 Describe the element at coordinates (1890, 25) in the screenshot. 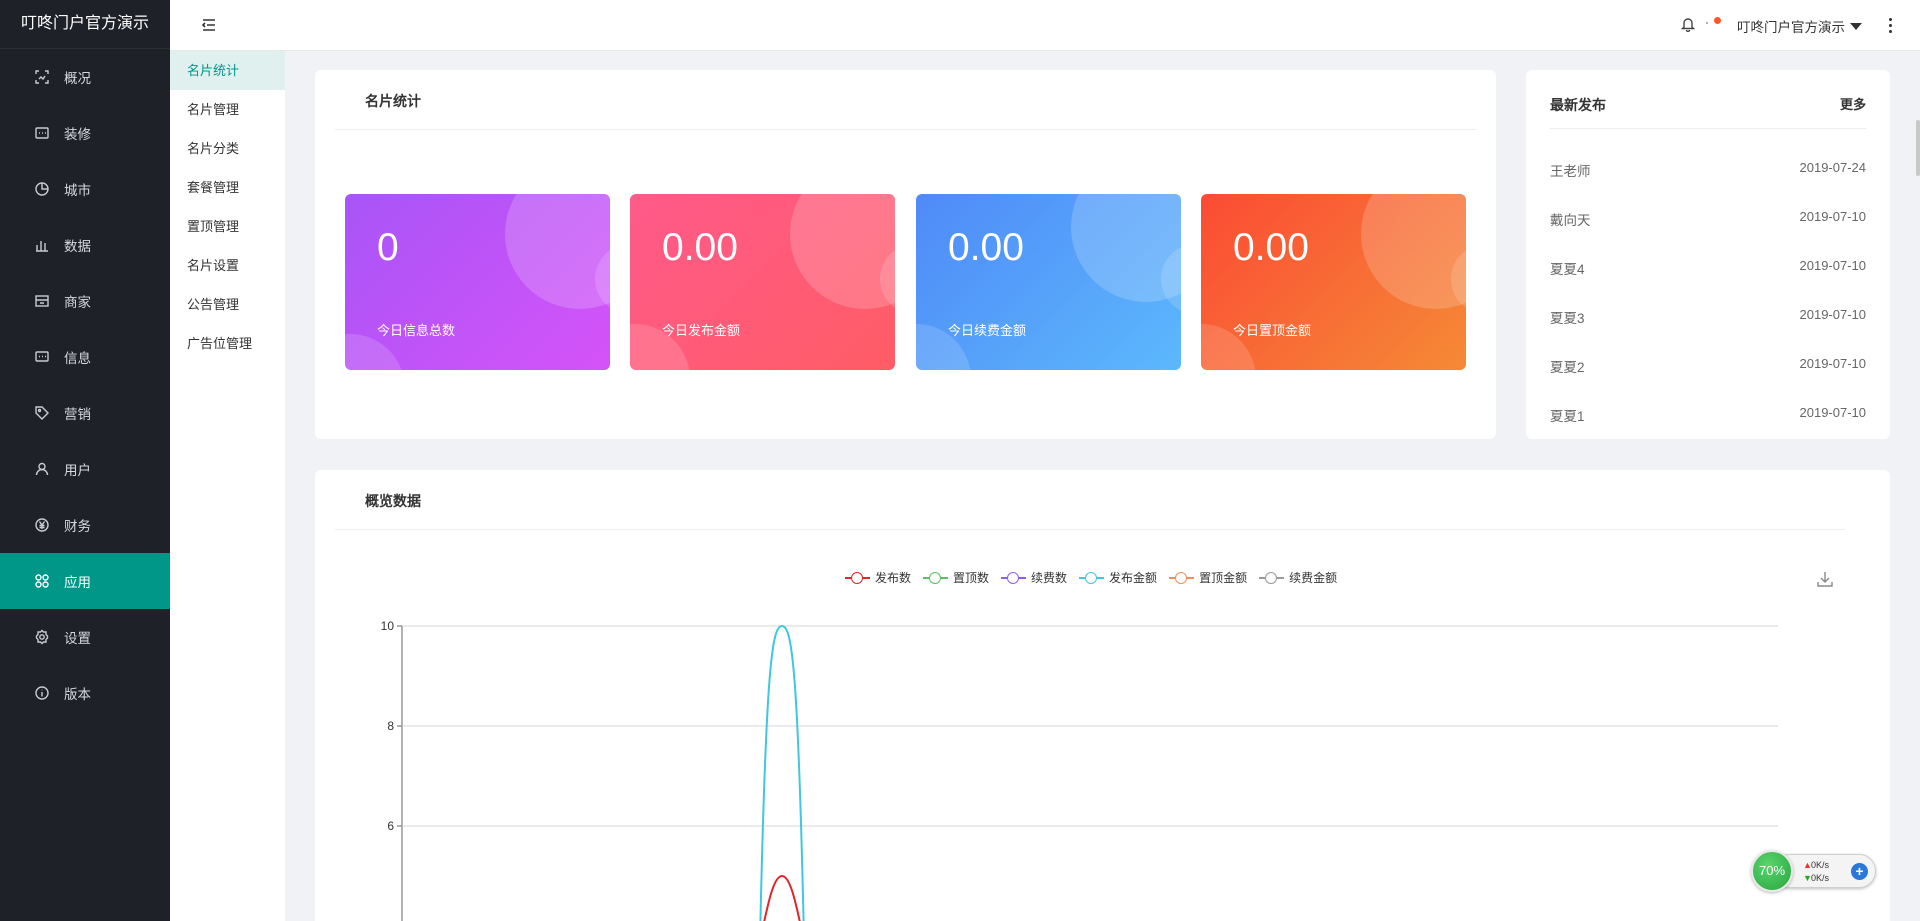

I see `more-vertical-icon` at that location.